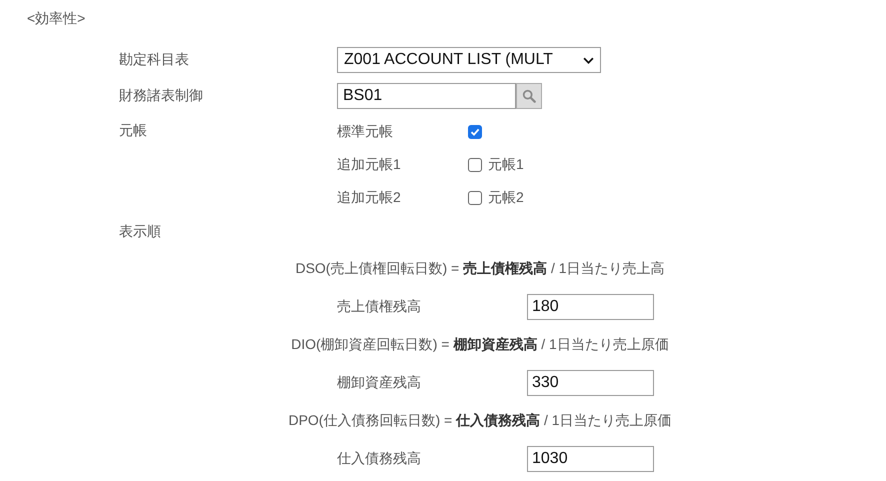 The image size is (886, 481). What do you see at coordinates (506, 165) in the screenshot?
I see `checkbox-label: 元帳1` at bounding box center [506, 165].